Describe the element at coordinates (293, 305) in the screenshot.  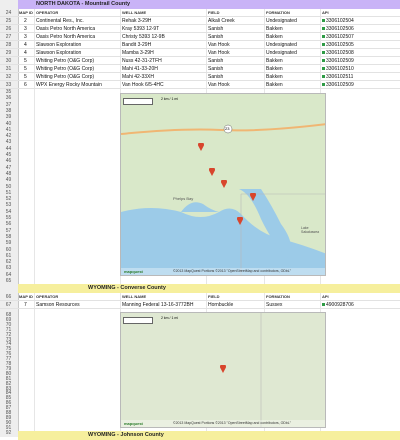
I see `cell-formation: Sussex` at that location.